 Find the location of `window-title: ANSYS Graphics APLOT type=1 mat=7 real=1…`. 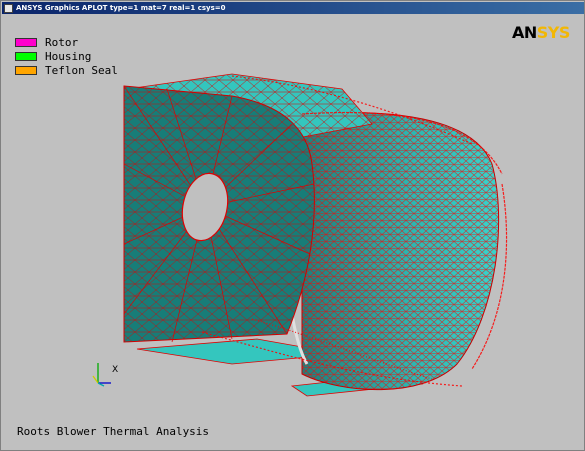

window-title: ANSYS Graphics APLOT type=1 mat=7 real=1… is located at coordinates (121, 8).